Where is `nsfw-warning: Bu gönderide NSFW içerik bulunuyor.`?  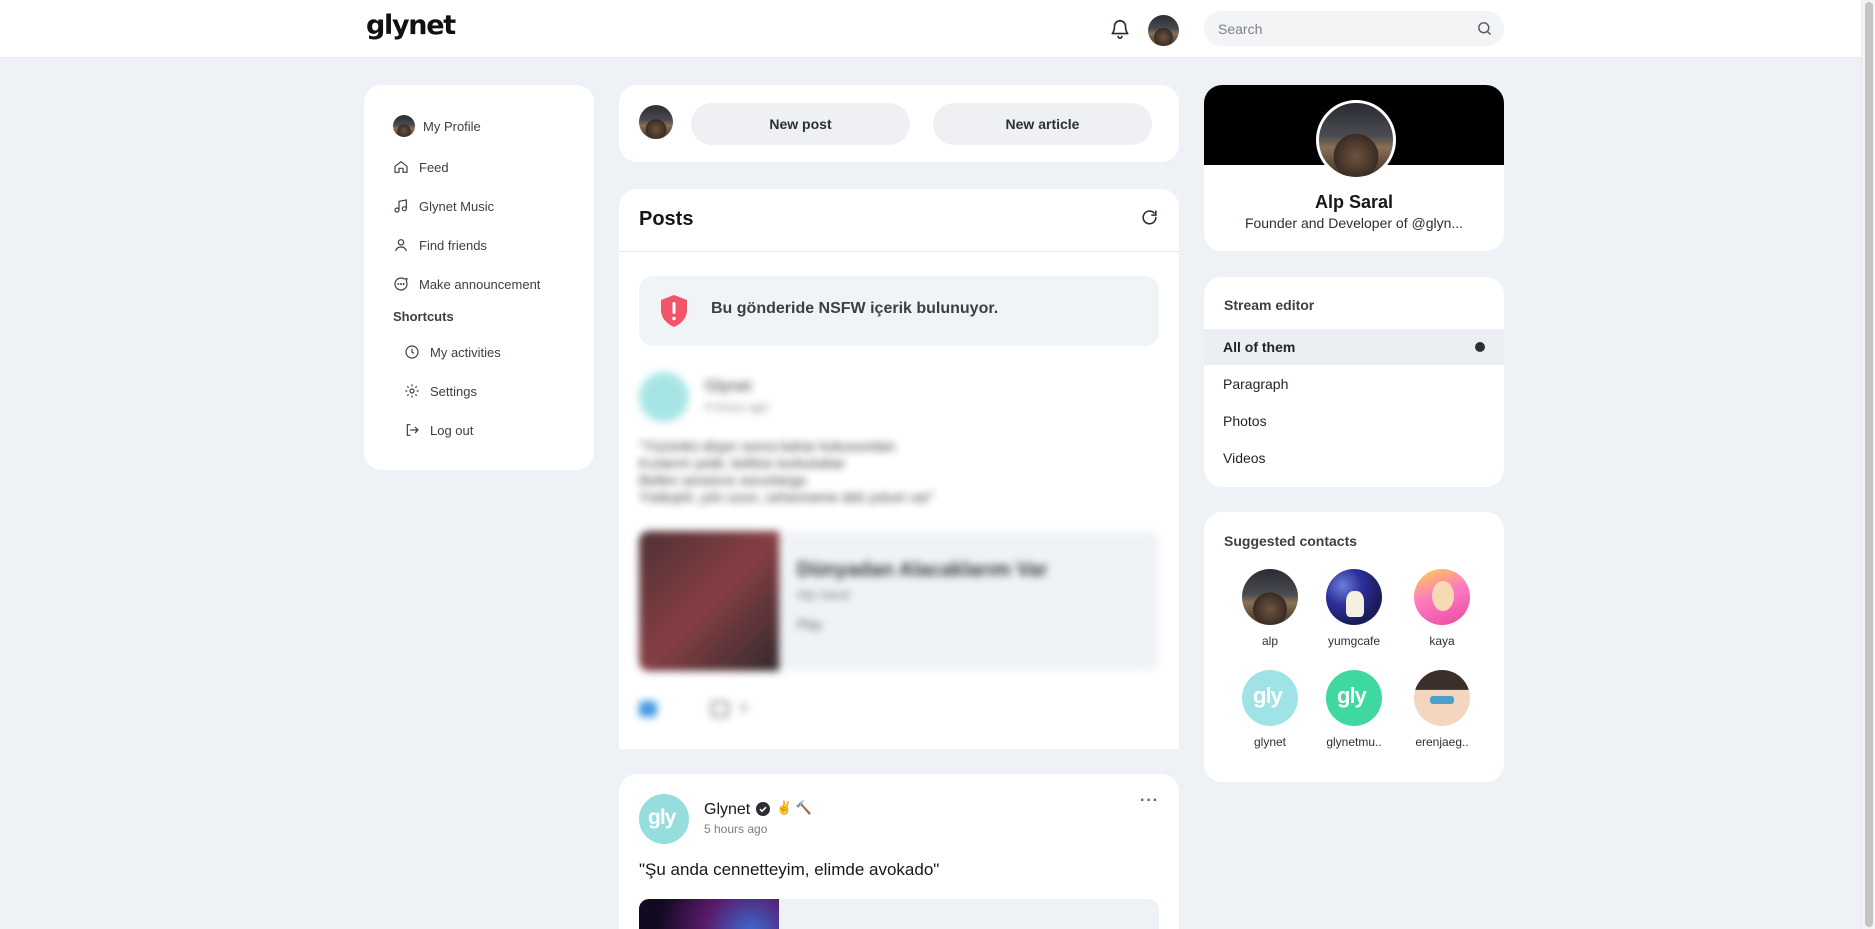
nsfw-warning: Bu gönderide NSFW içerik bulunuyor. is located at coordinates (899, 311).